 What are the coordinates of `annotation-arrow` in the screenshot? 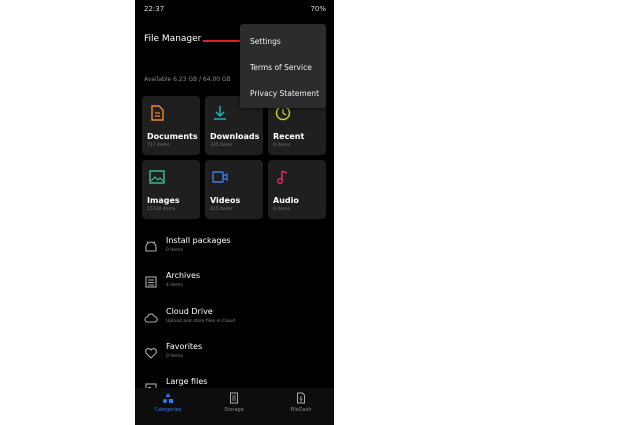 It's located at (224, 41).